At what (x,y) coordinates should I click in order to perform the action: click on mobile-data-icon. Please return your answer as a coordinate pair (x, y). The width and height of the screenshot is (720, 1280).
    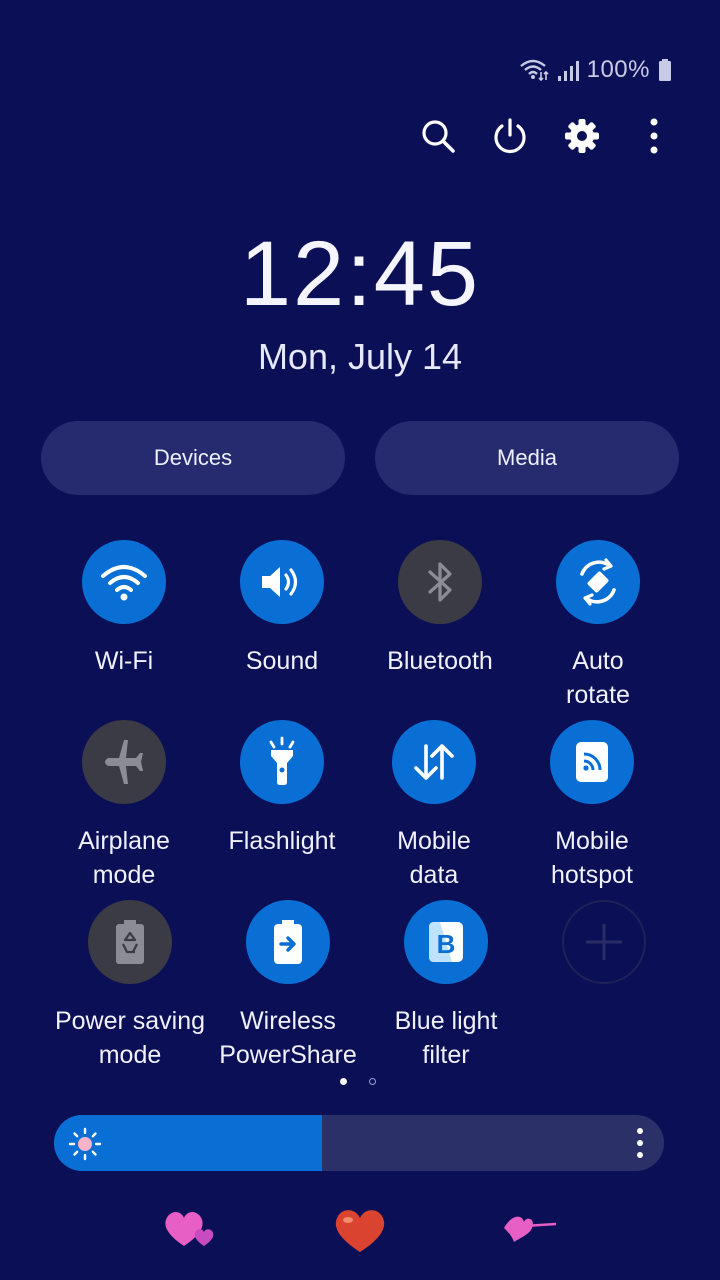
    Looking at the image, I should click on (434, 762).